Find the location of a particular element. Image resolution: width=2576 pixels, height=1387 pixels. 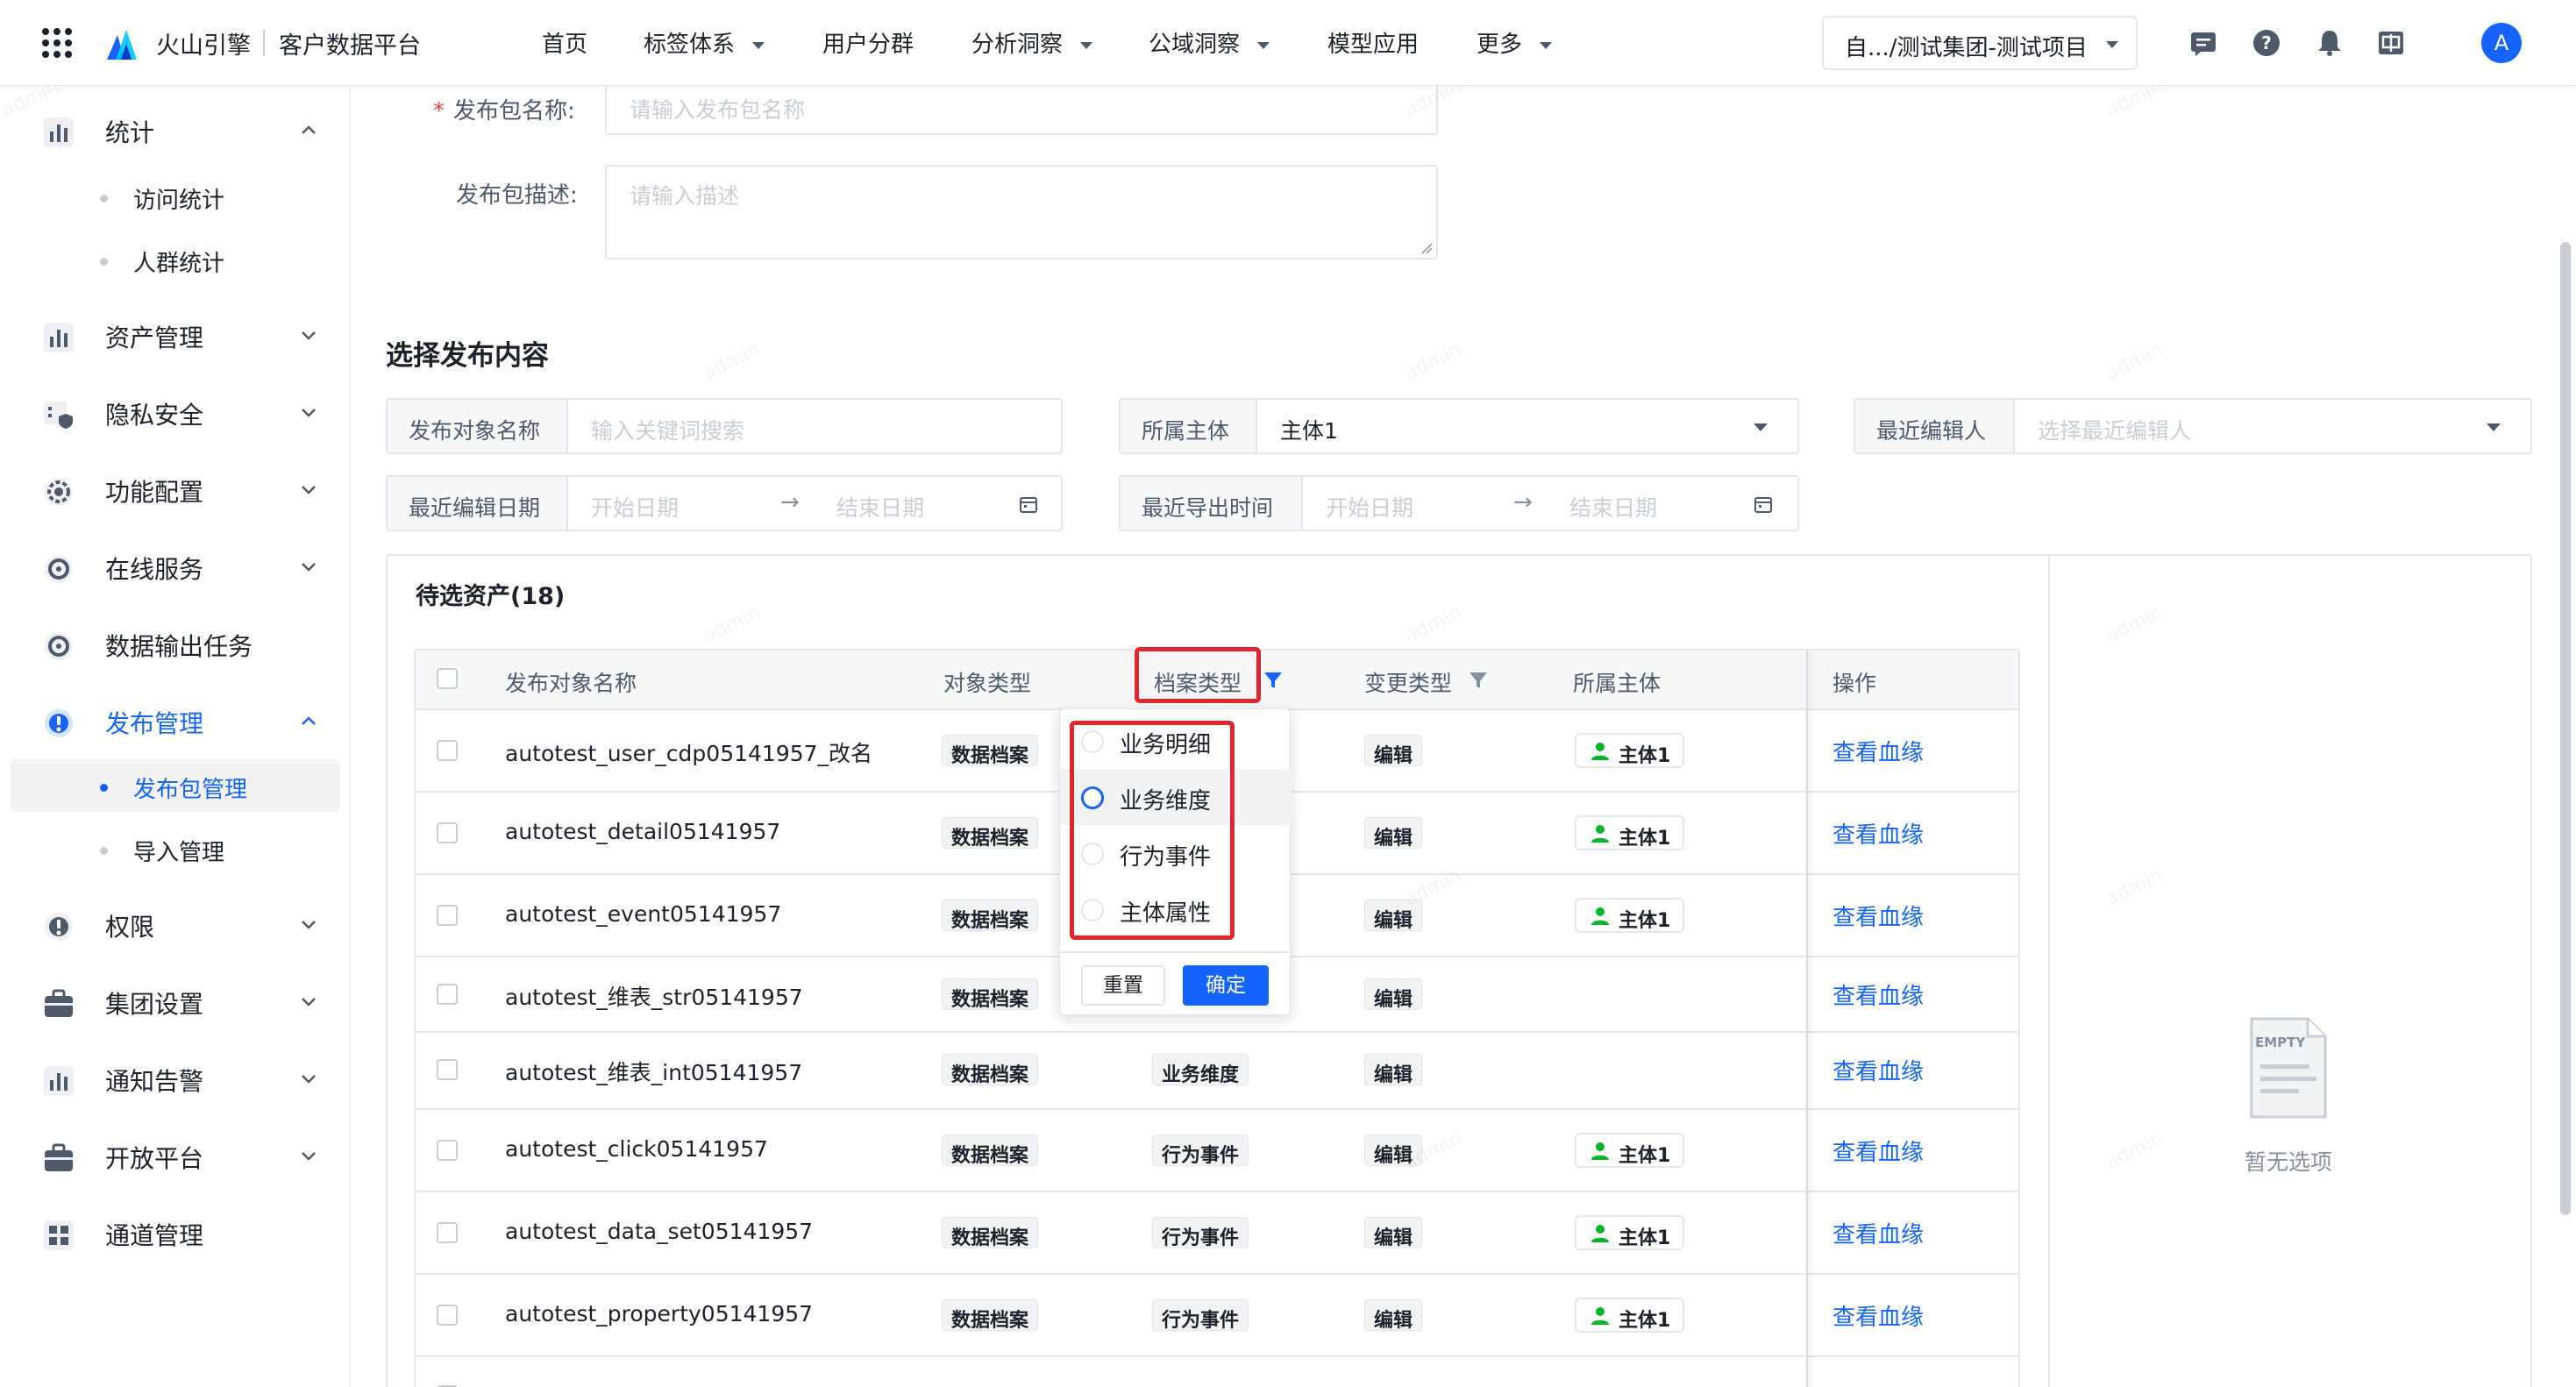

filter-option-business-detail: 业务明细 is located at coordinates (1176, 741).